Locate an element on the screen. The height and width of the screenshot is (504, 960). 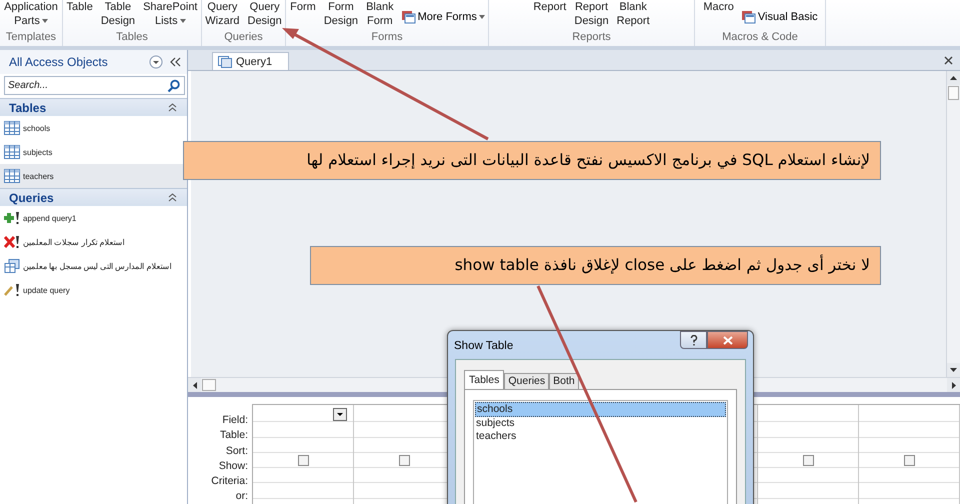
group-label: Reports is located at coordinates (591, 37).